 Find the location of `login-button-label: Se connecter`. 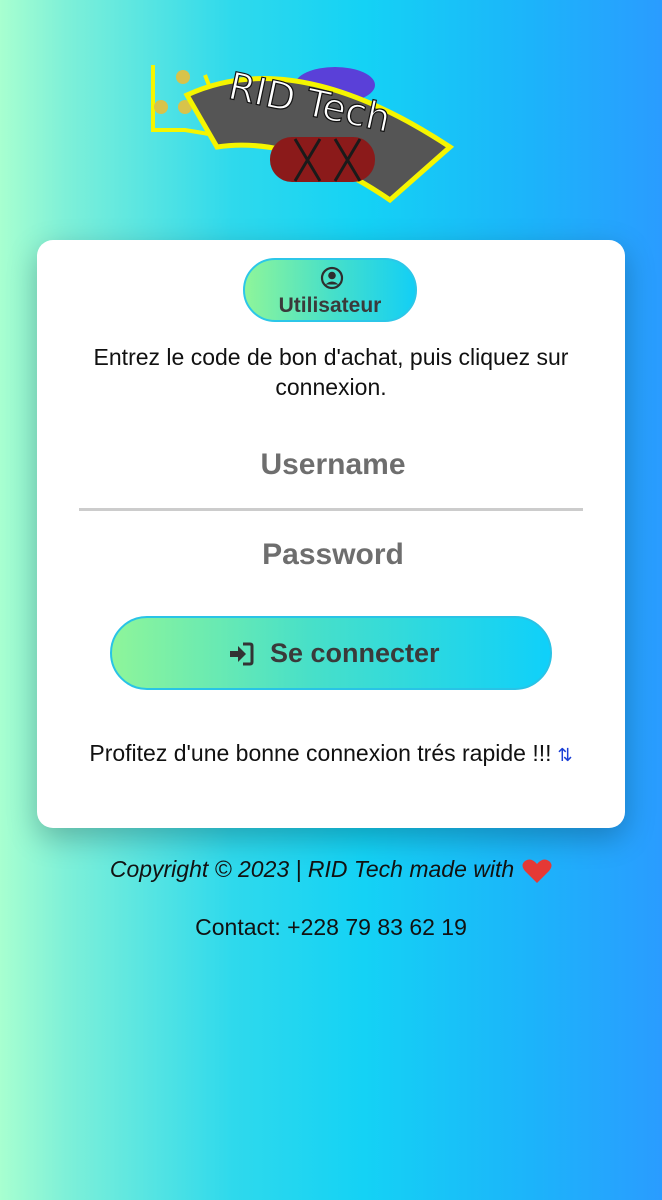

login-button-label: Se connecter is located at coordinates (355, 653).